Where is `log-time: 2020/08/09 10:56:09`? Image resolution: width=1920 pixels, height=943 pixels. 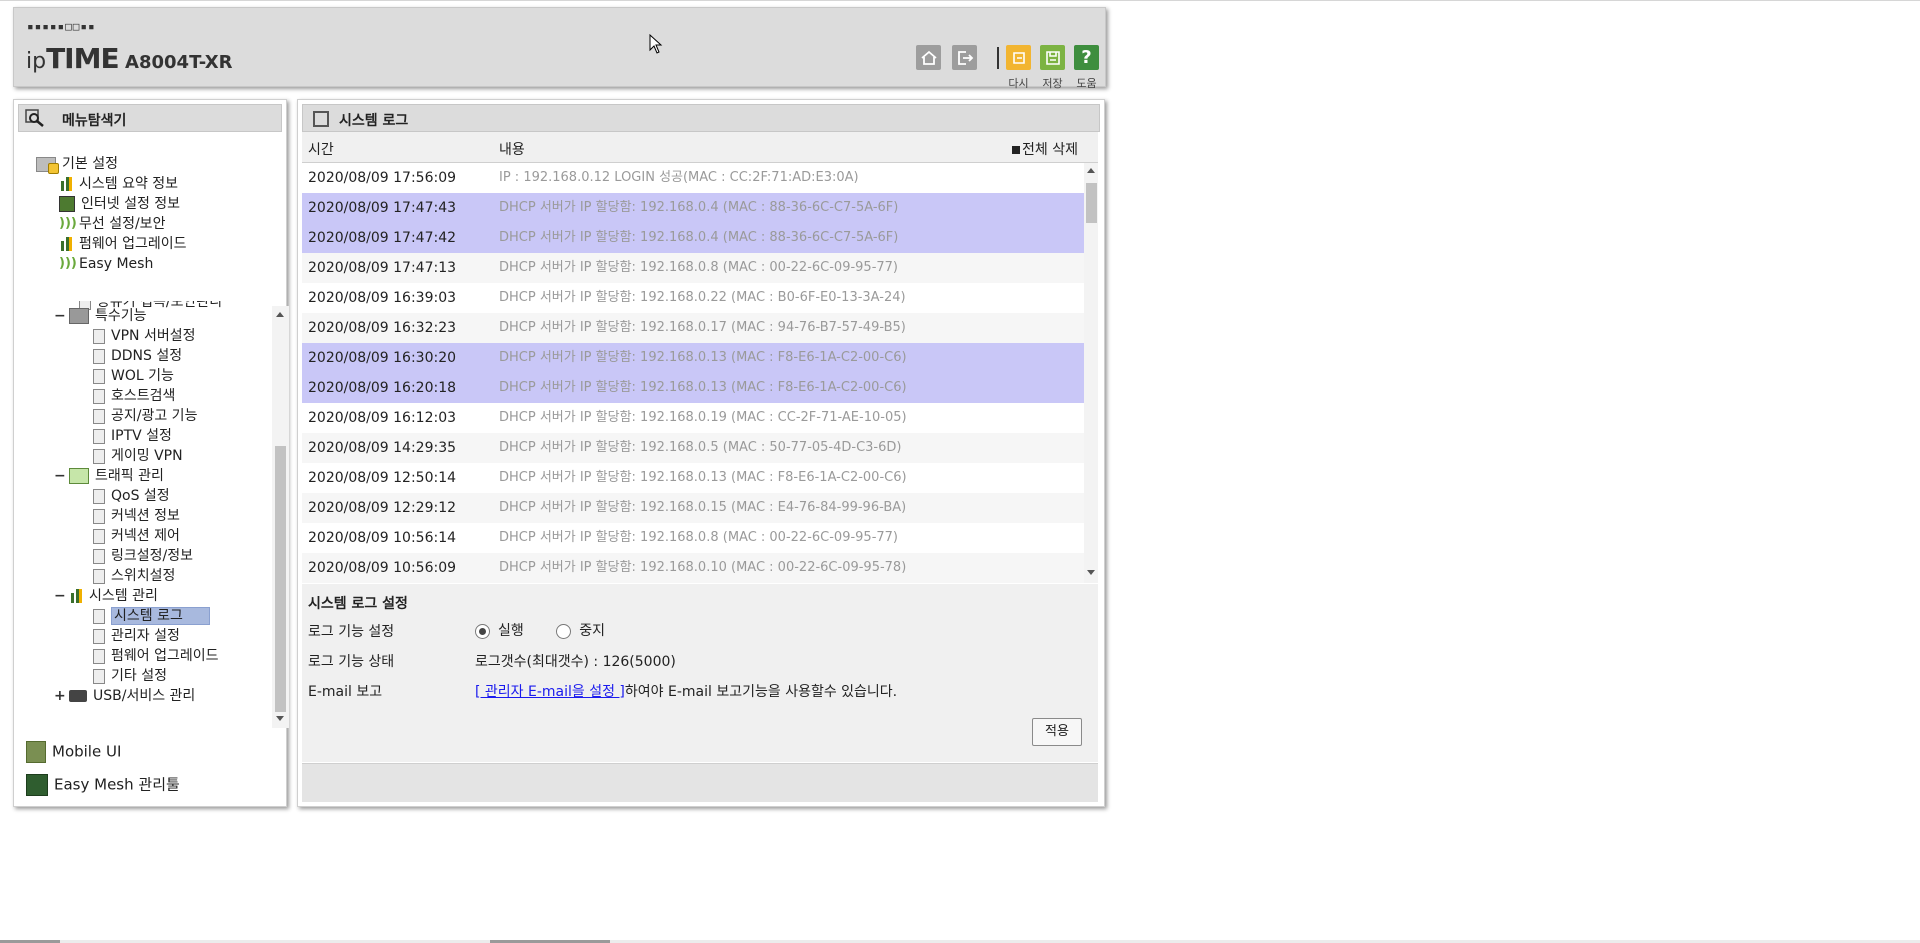
log-time: 2020/08/09 10:56:09 is located at coordinates (382, 568).